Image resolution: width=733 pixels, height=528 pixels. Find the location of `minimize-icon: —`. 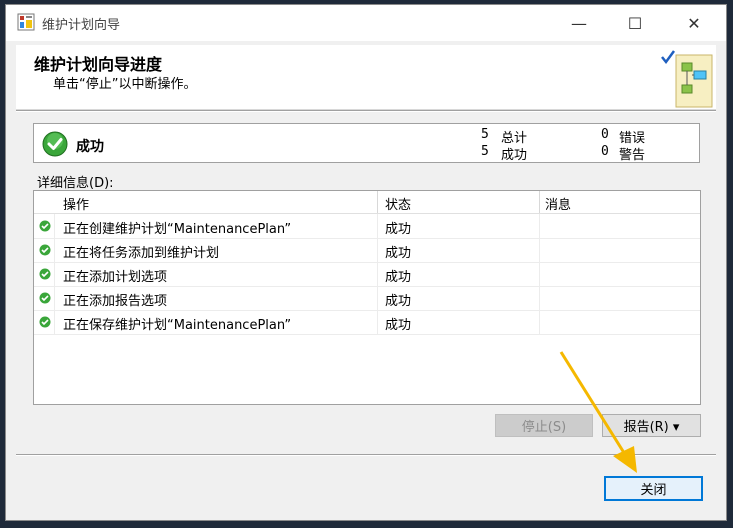

minimize-icon: — is located at coordinates (579, 23).